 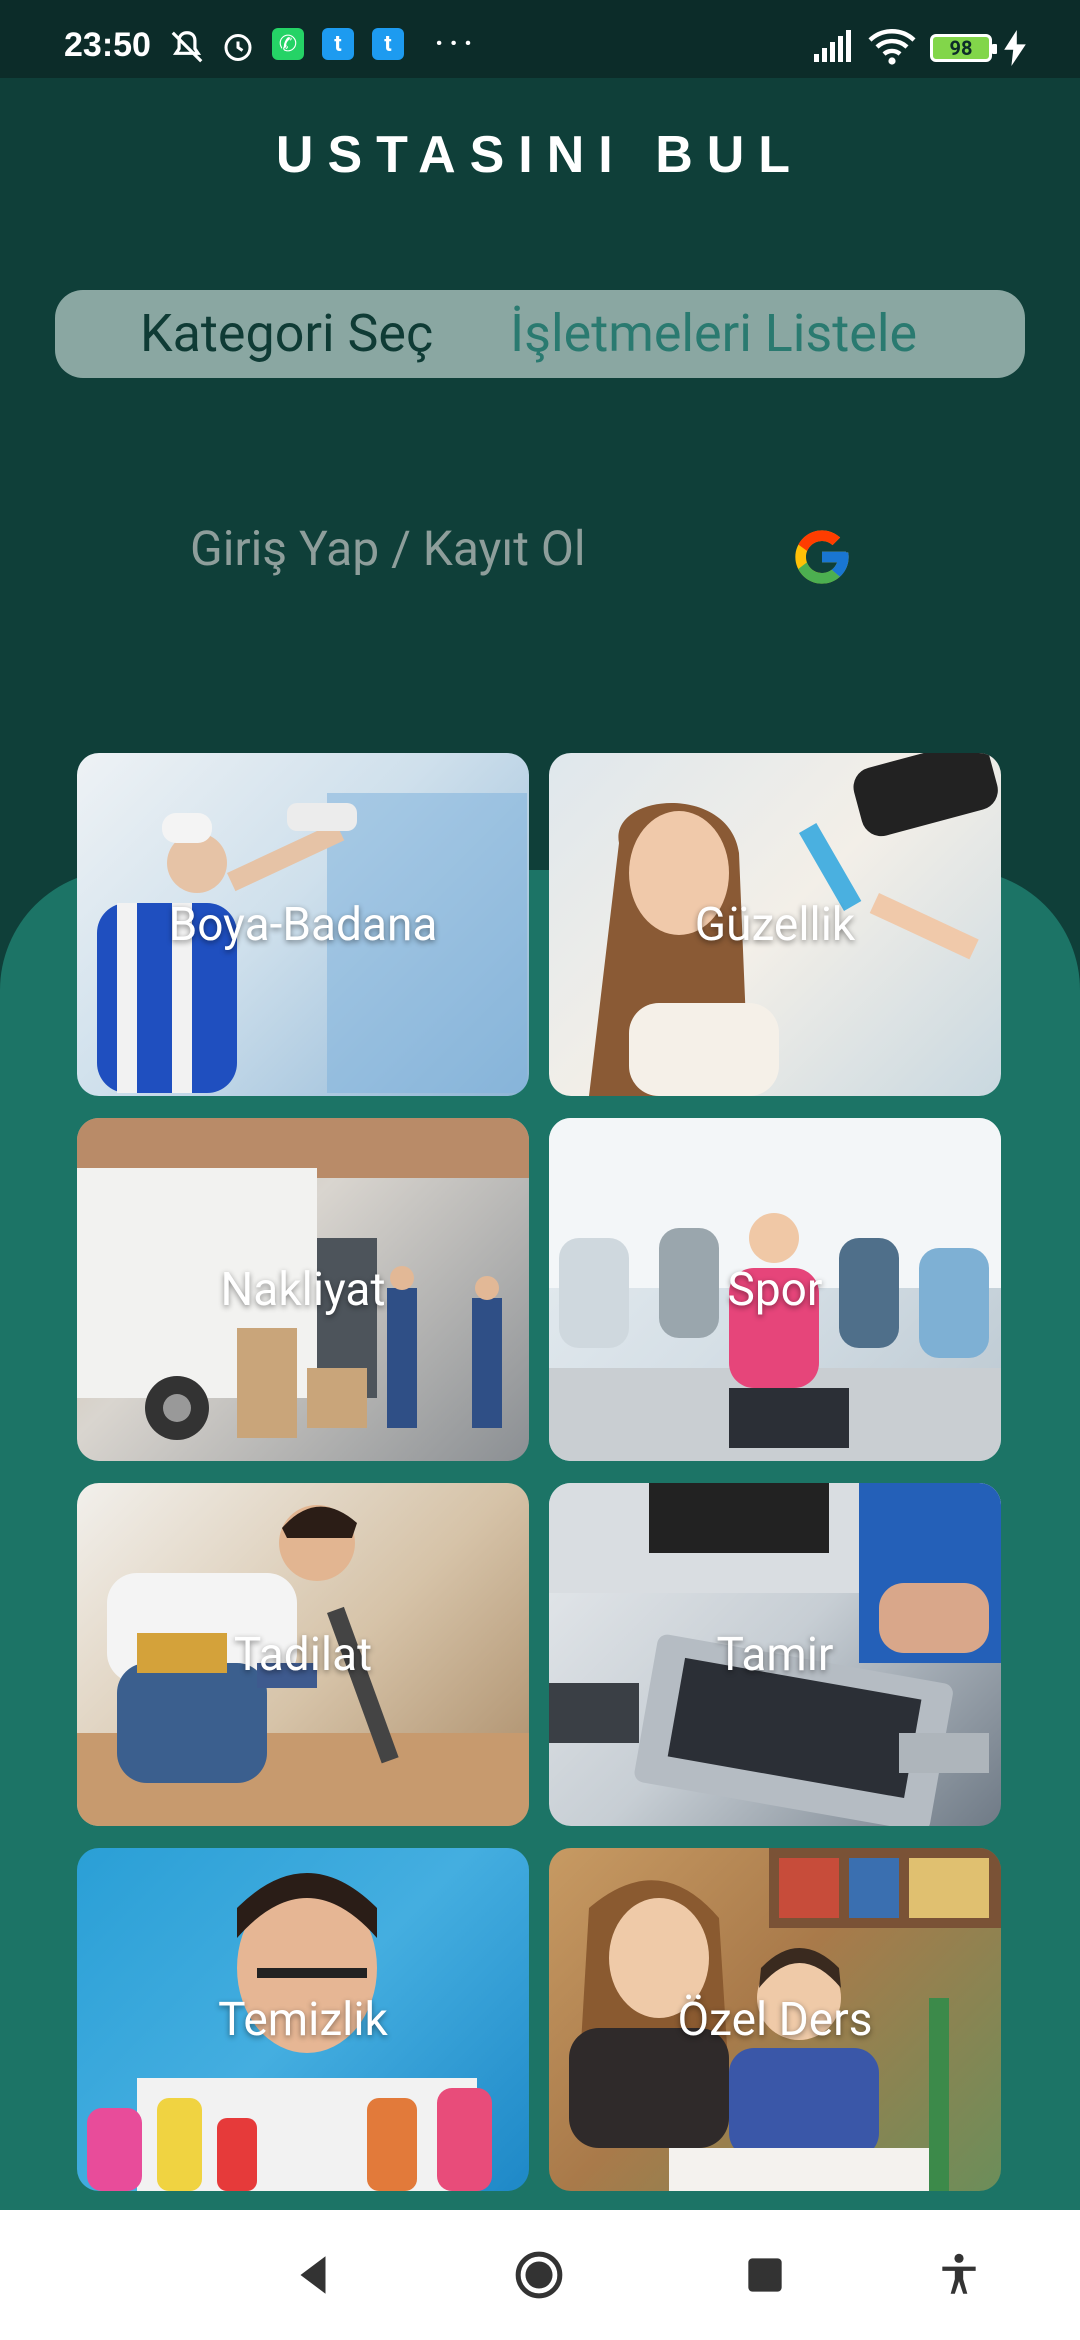 What do you see at coordinates (338, 44) in the screenshot?
I see `twitter-icon: t` at bounding box center [338, 44].